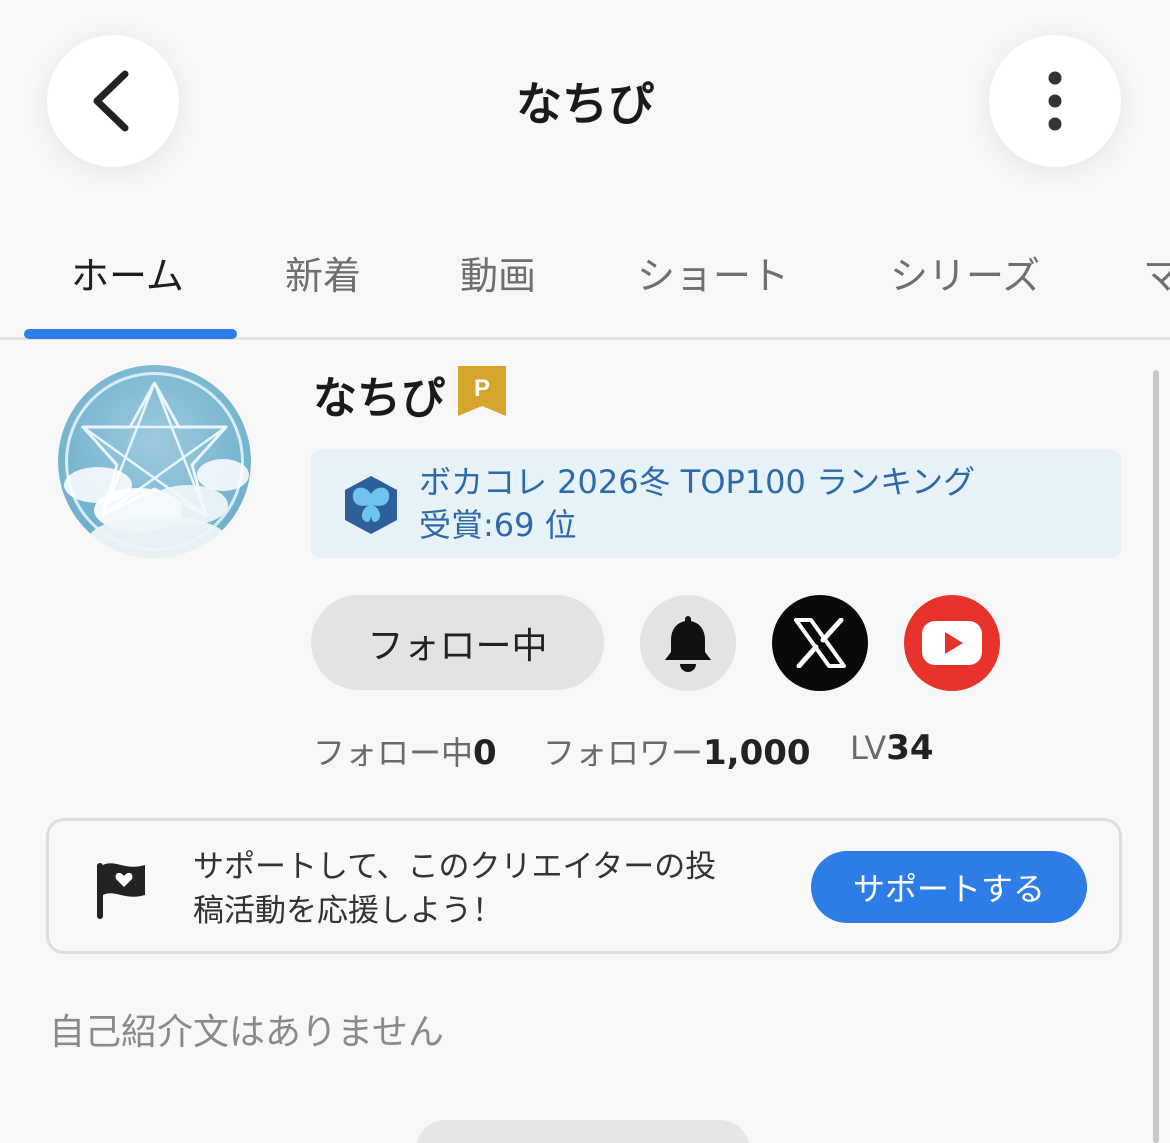 This screenshot has width=1170, height=1143. What do you see at coordinates (130, 334) in the screenshot?
I see `active-tab-indicator` at bounding box center [130, 334].